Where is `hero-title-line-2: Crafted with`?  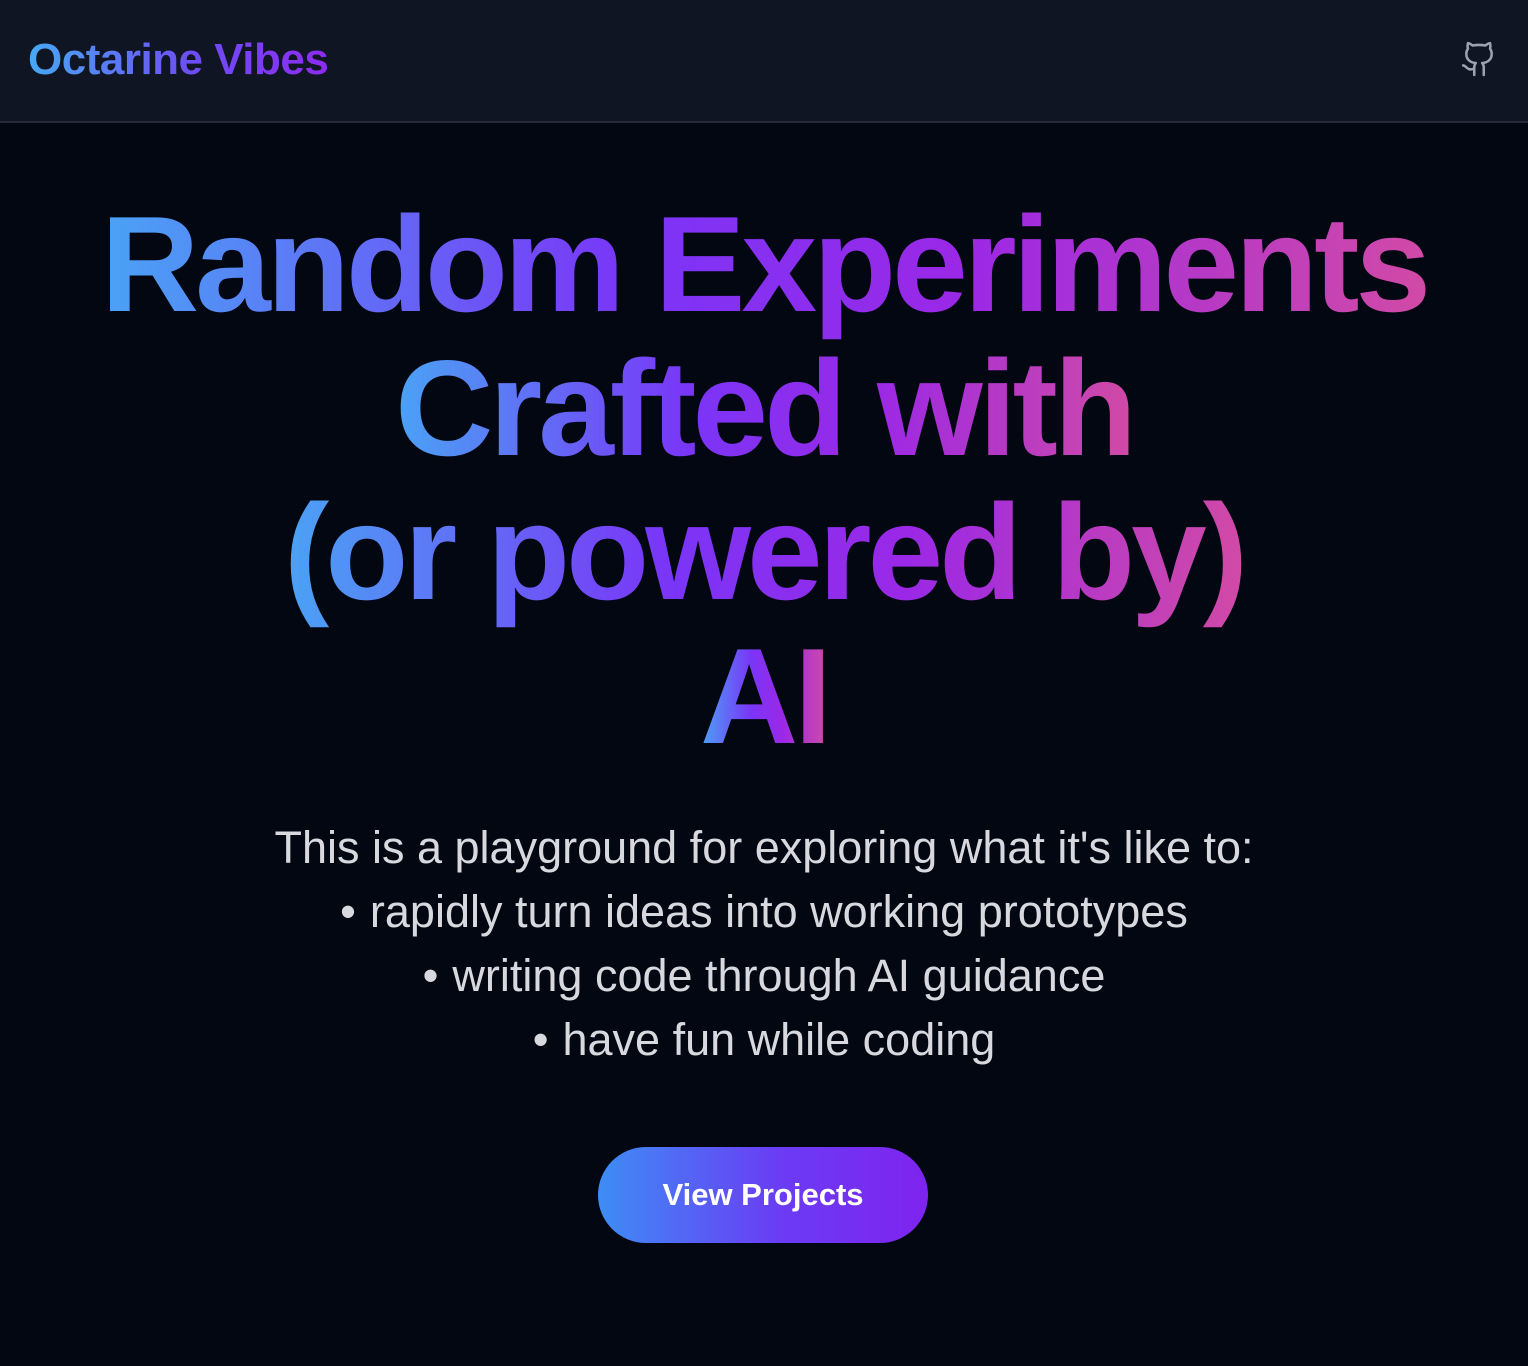 hero-title-line-2: Crafted with is located at coordinates (766, 408).